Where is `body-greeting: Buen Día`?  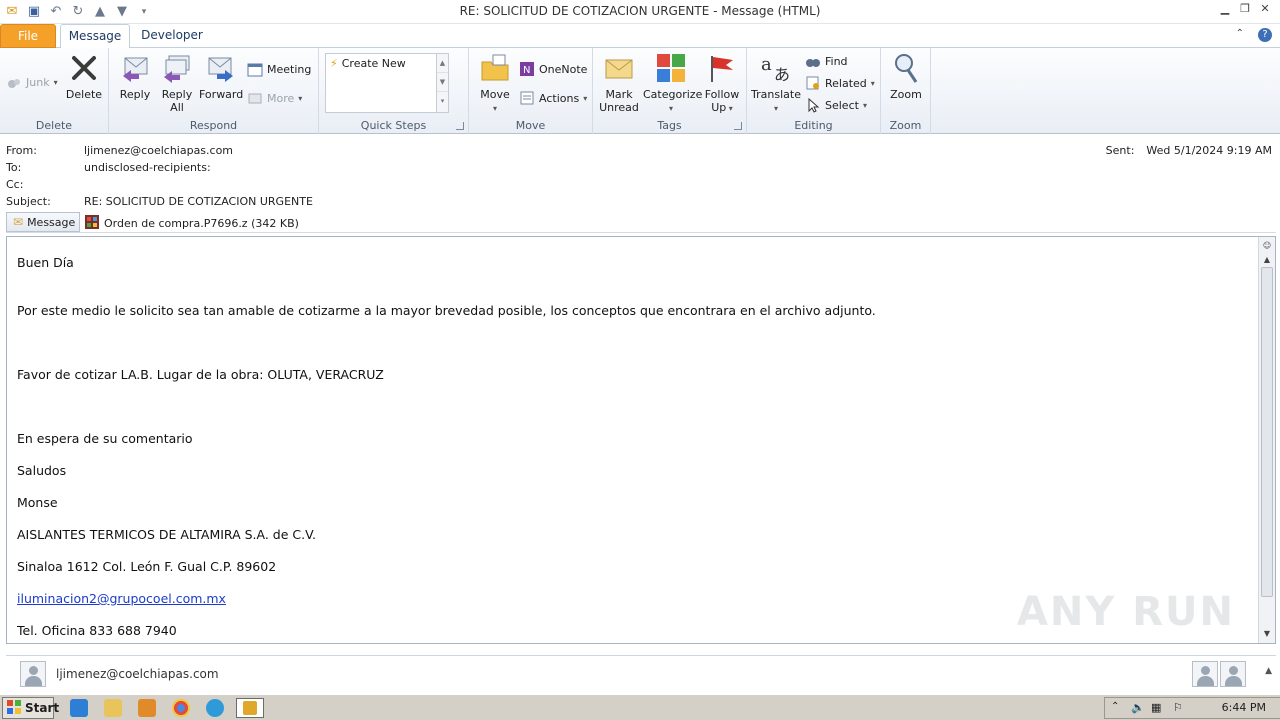
body-greeting: Buen Día is located at coordinates (45, 262).